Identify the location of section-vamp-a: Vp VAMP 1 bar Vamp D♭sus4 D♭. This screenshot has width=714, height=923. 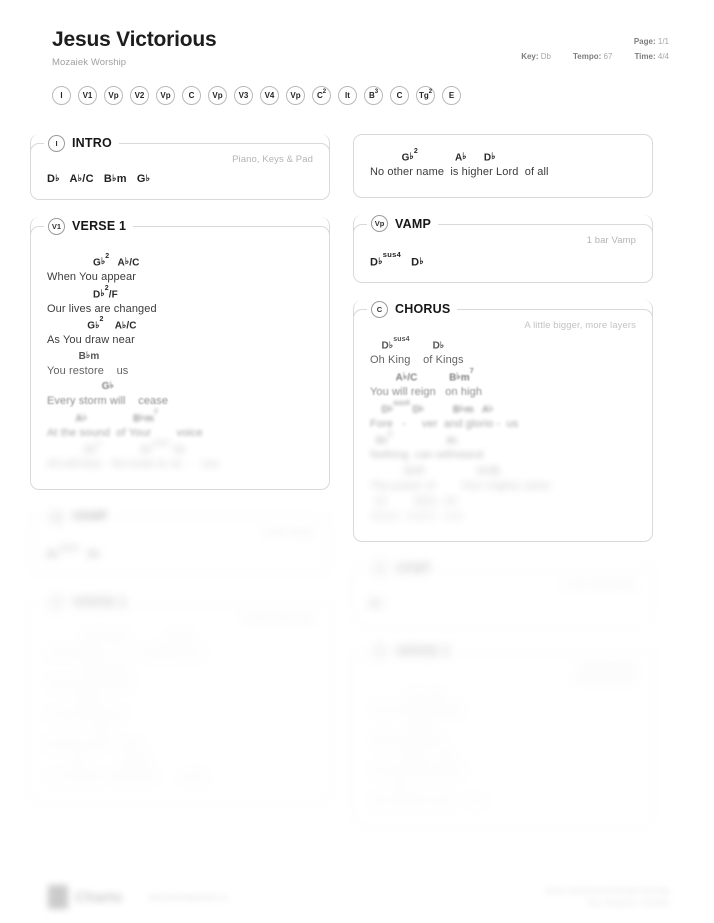
(180, 541).